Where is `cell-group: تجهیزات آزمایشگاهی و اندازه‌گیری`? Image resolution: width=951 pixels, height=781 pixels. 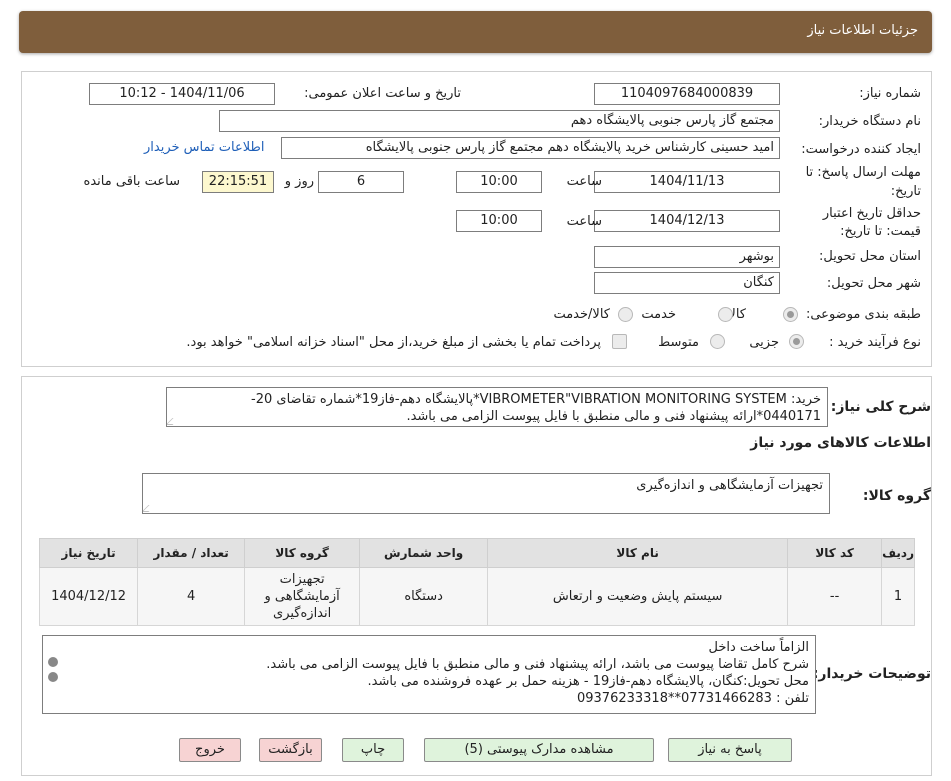
cell-group: تجهیزات آزمایشگاهی و اندازه‌گیری is located at coordinates (302, 596).